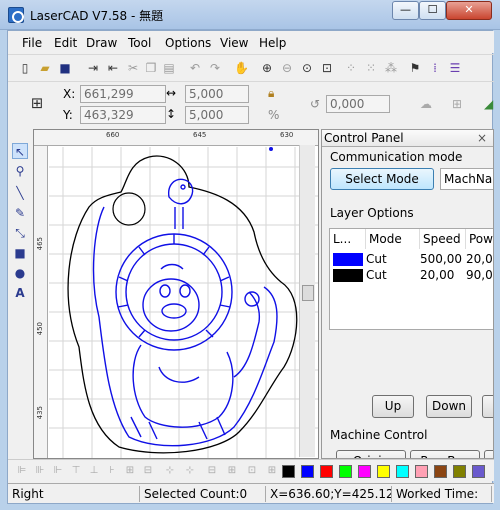 Image resolution: width=500 pixels, height=510 pixels. What do you see at coordinates (232, 471) in the screenshot?
I see `same-height-icon: ⊞` at bounding box center [232, 471].